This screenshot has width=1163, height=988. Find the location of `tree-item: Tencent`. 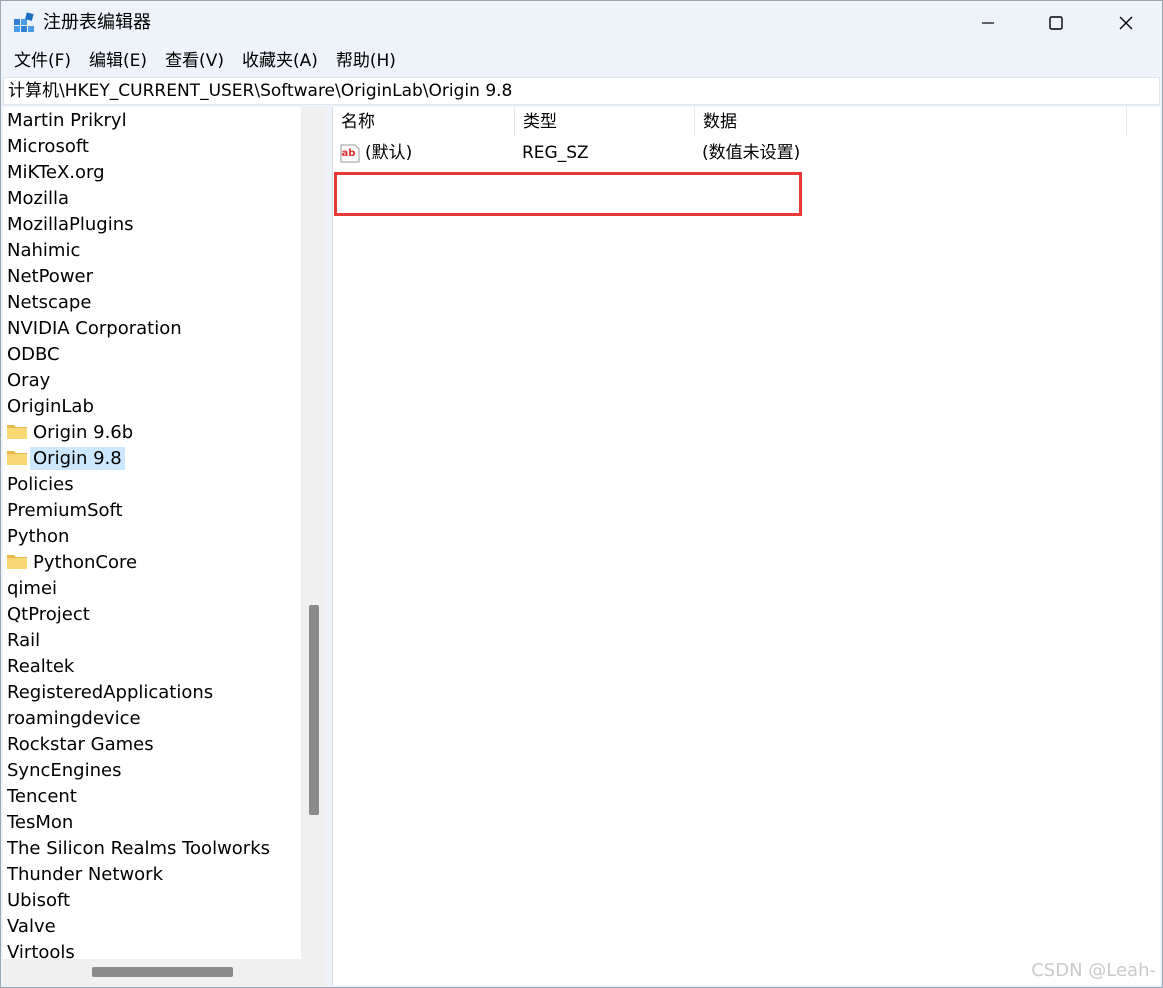

tree-item: Tencent is located at coordinates (40, 797).